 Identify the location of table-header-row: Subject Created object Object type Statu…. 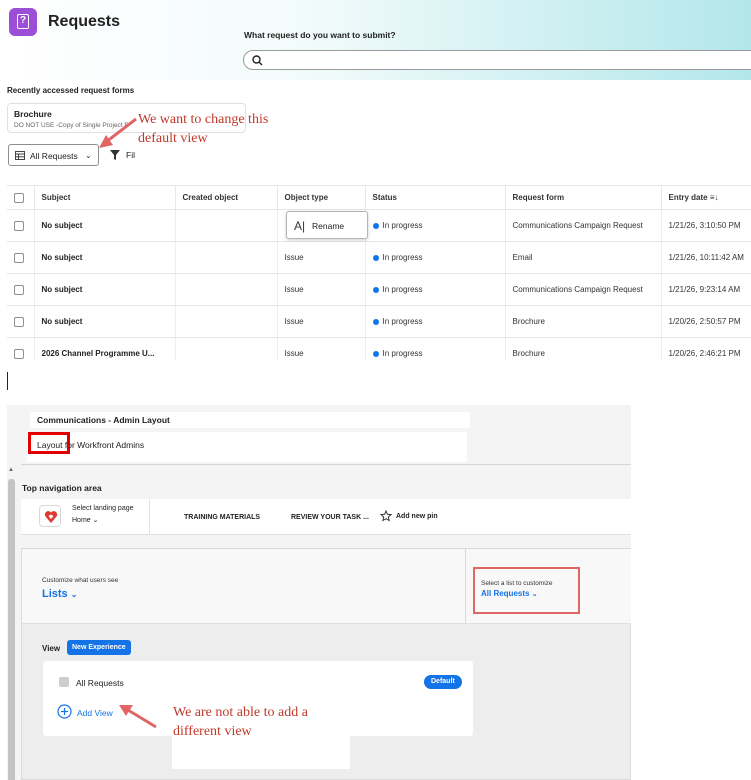
(379, 197).